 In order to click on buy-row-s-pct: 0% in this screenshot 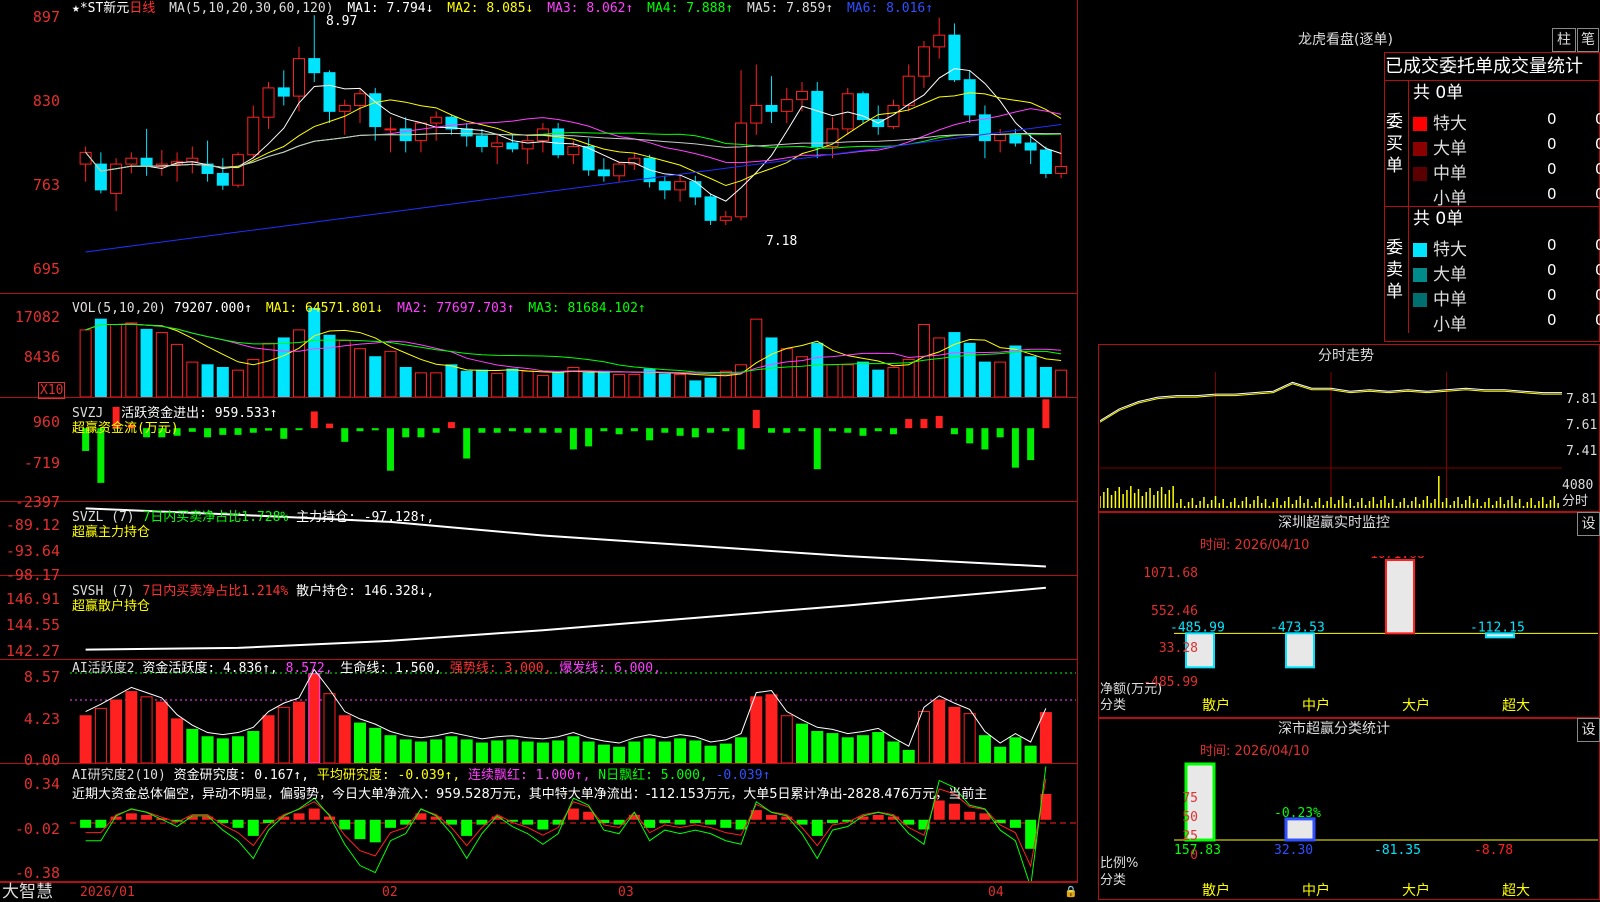, I will do `click(1597, 194)`.